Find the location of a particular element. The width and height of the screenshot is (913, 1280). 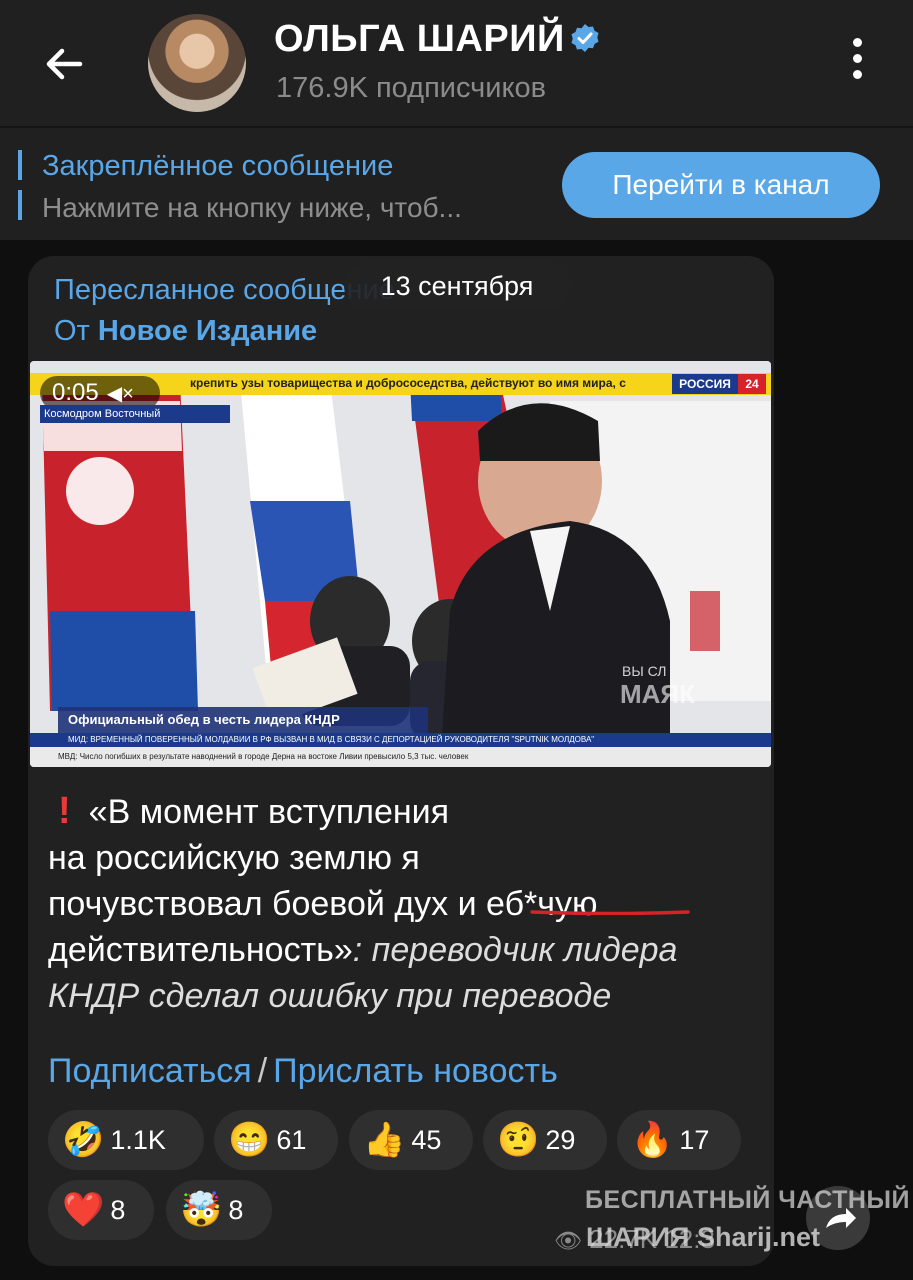

verified-badge-icon is located at coordinates (585, 37).